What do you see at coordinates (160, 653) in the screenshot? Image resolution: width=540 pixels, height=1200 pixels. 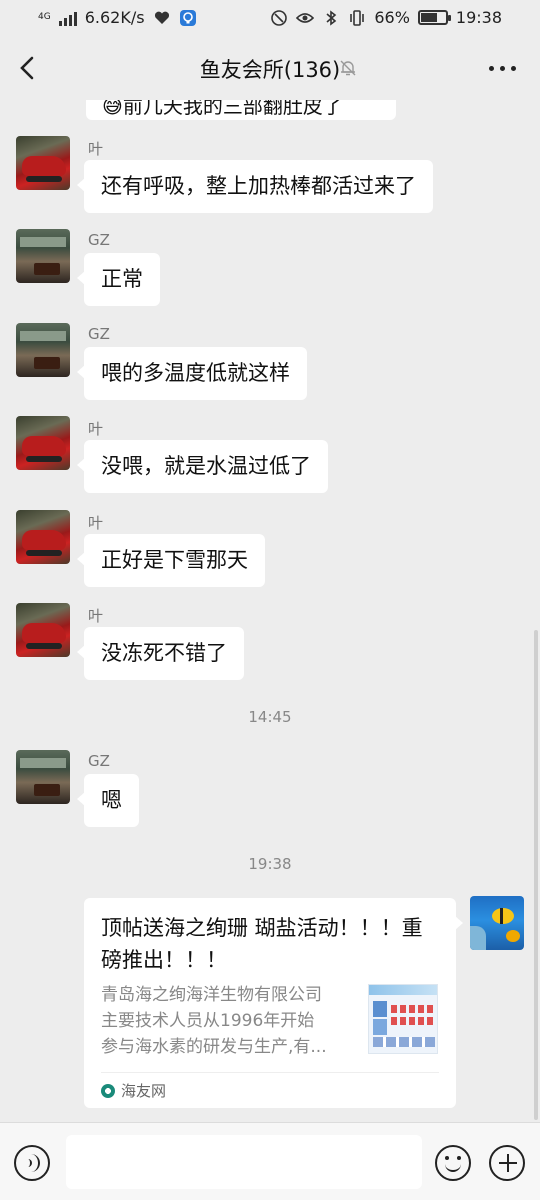 I see `message-bubble: 没冻死不错了` at bounding box center [160, 653].